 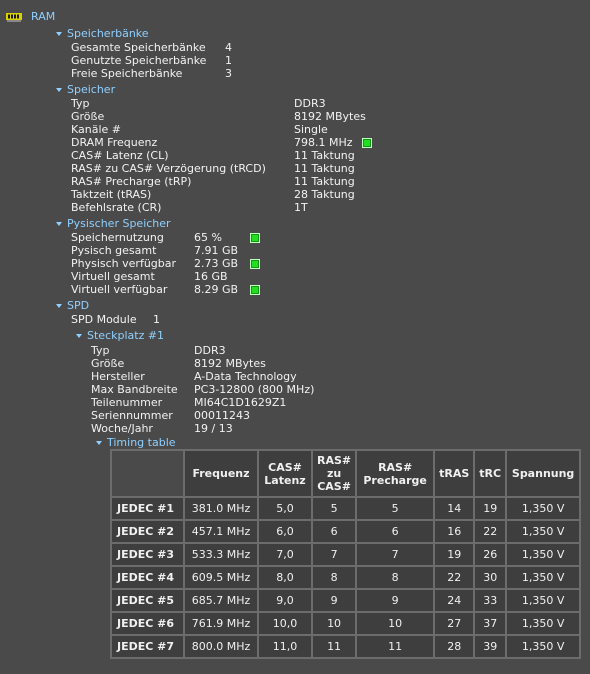 What do you see at coordinates (490, 473) in the screenshot?
I see `header-trc: tRC` at bounding box center [490, 473].